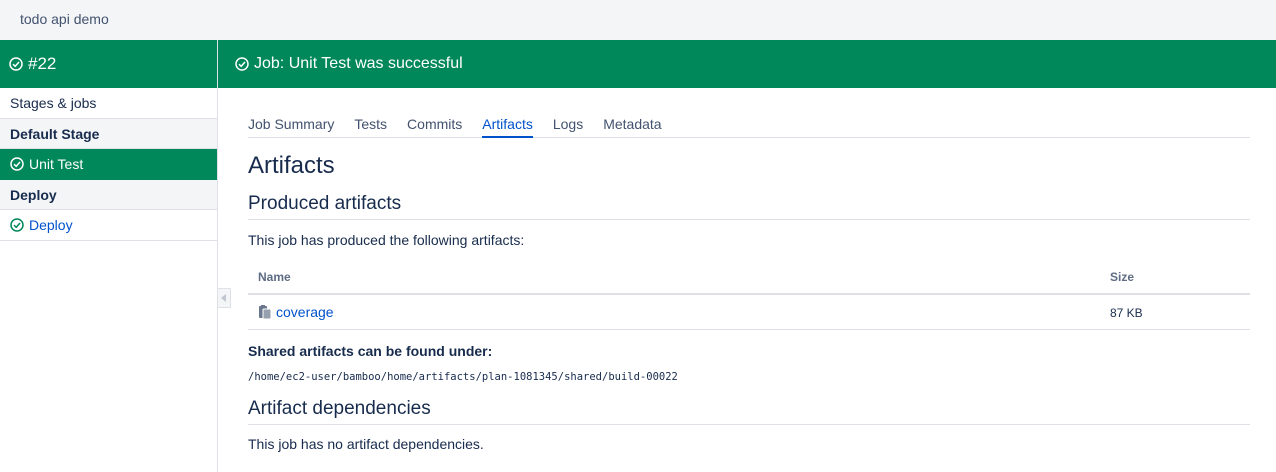 The image size is (1276, 472). I want to click on artifact-name-cell: coverage, so click(296, 312).